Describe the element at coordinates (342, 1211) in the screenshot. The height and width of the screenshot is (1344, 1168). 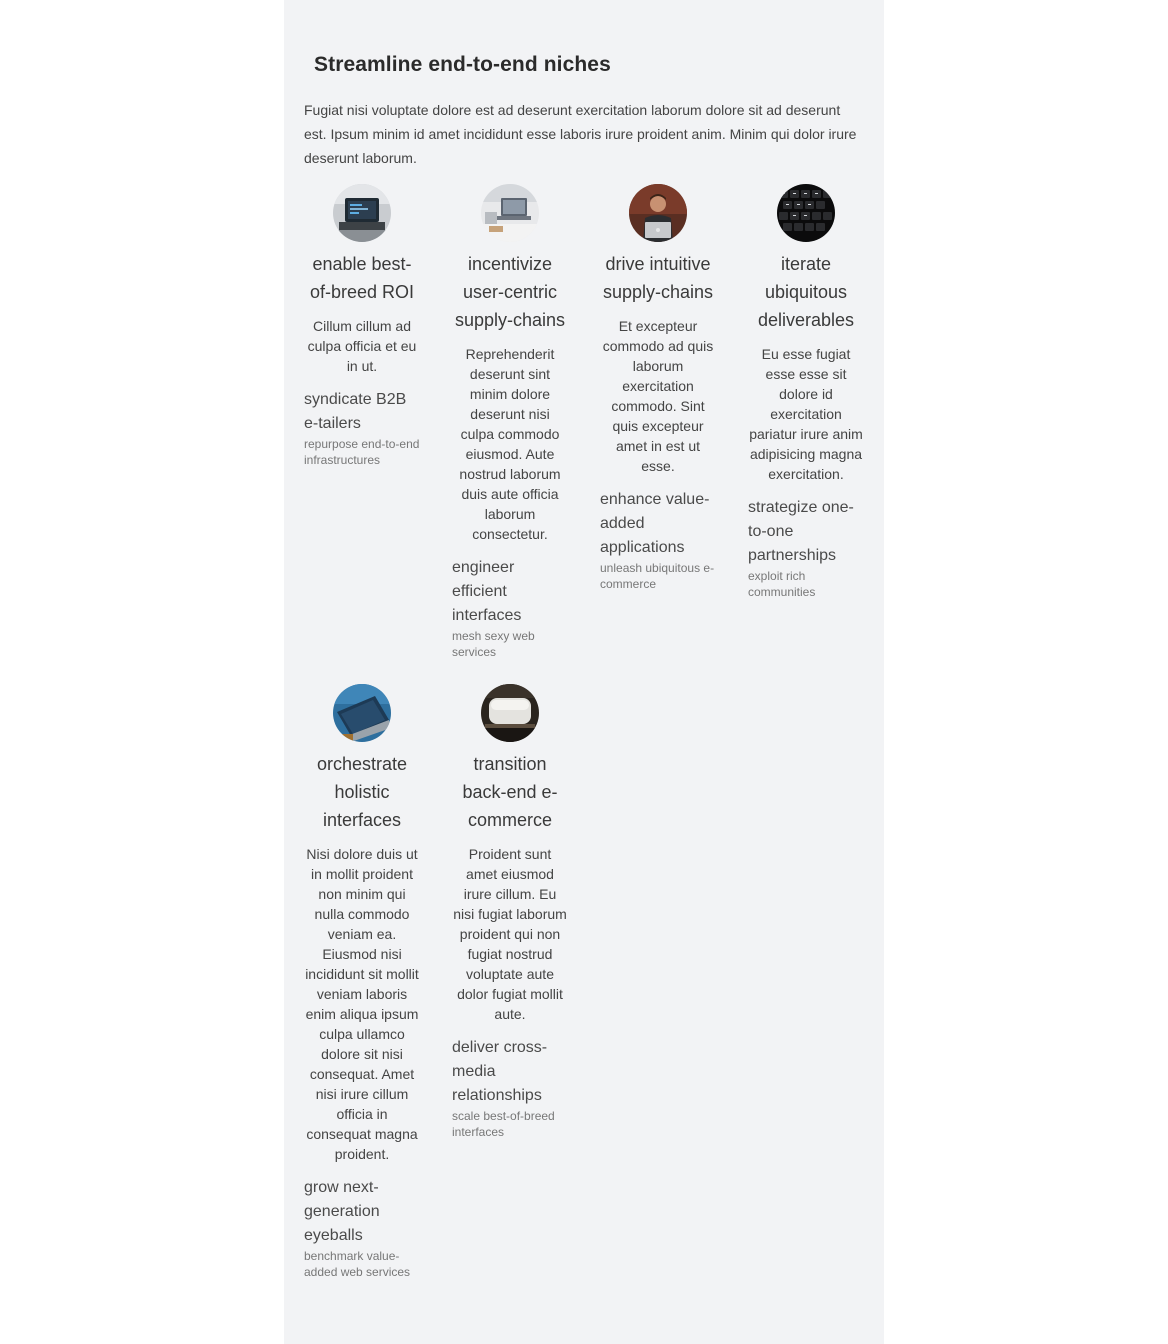
I see `feature-title: grow next-generation eyeballs` at that location.